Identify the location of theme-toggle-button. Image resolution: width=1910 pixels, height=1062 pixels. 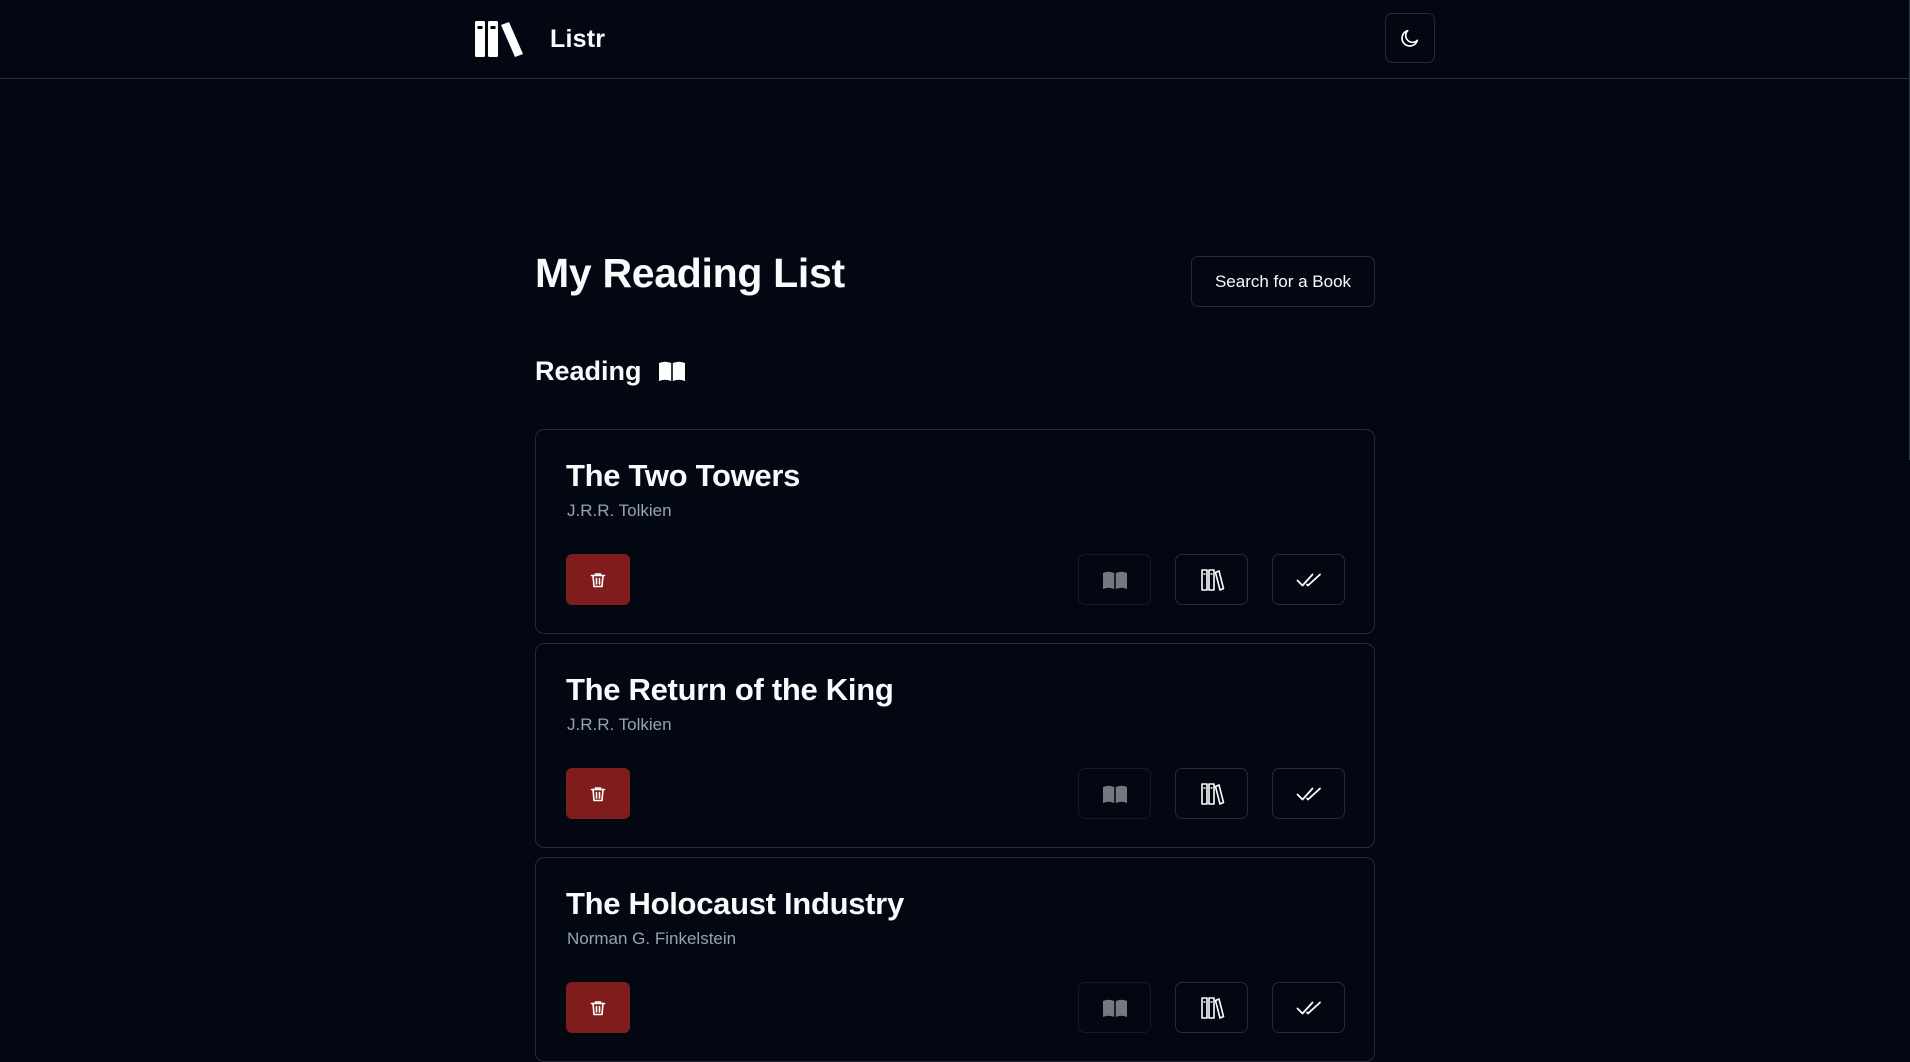
(1410, 38).